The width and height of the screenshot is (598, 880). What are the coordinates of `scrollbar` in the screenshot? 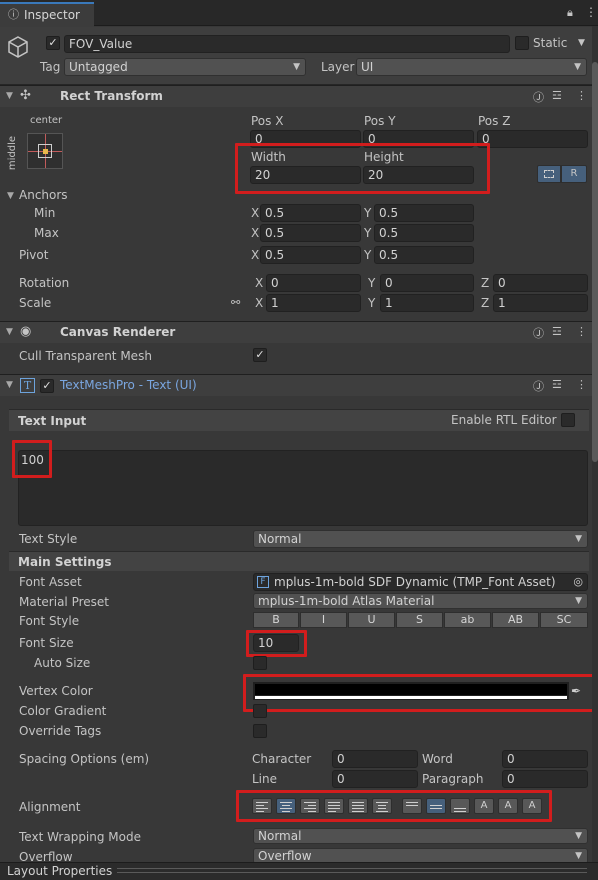 It's located at (595, 444).